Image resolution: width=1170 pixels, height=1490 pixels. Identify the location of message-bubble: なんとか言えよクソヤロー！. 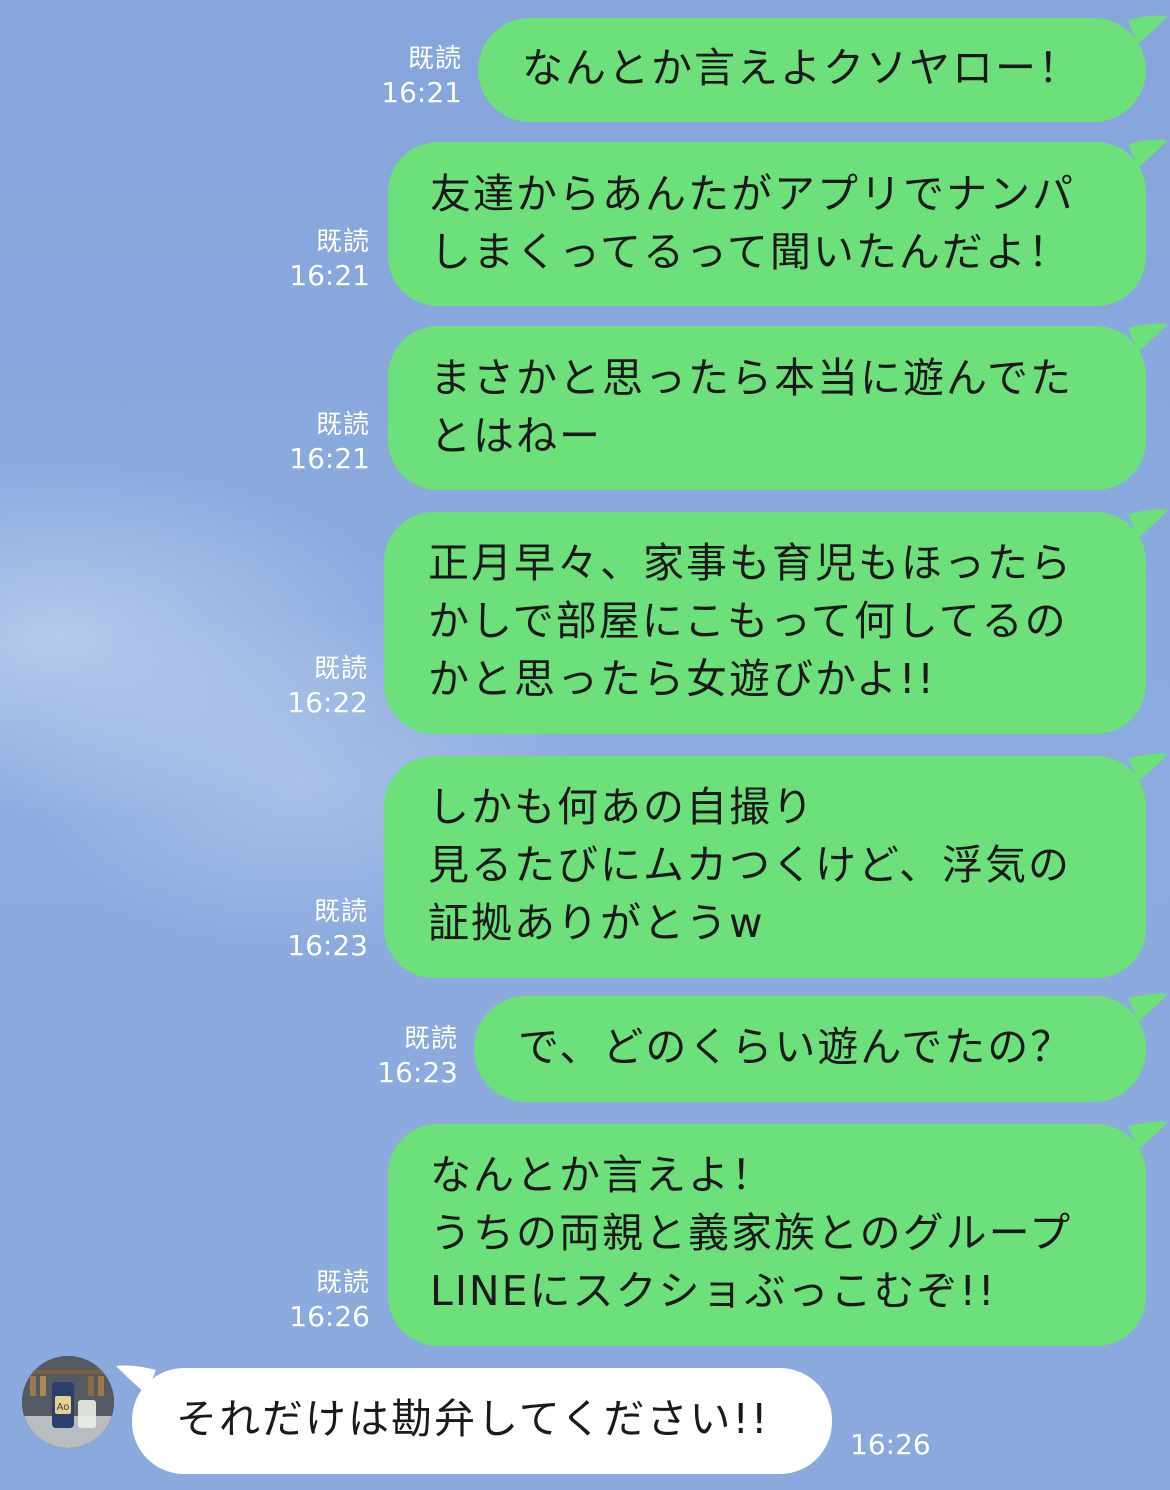
(812, 70).